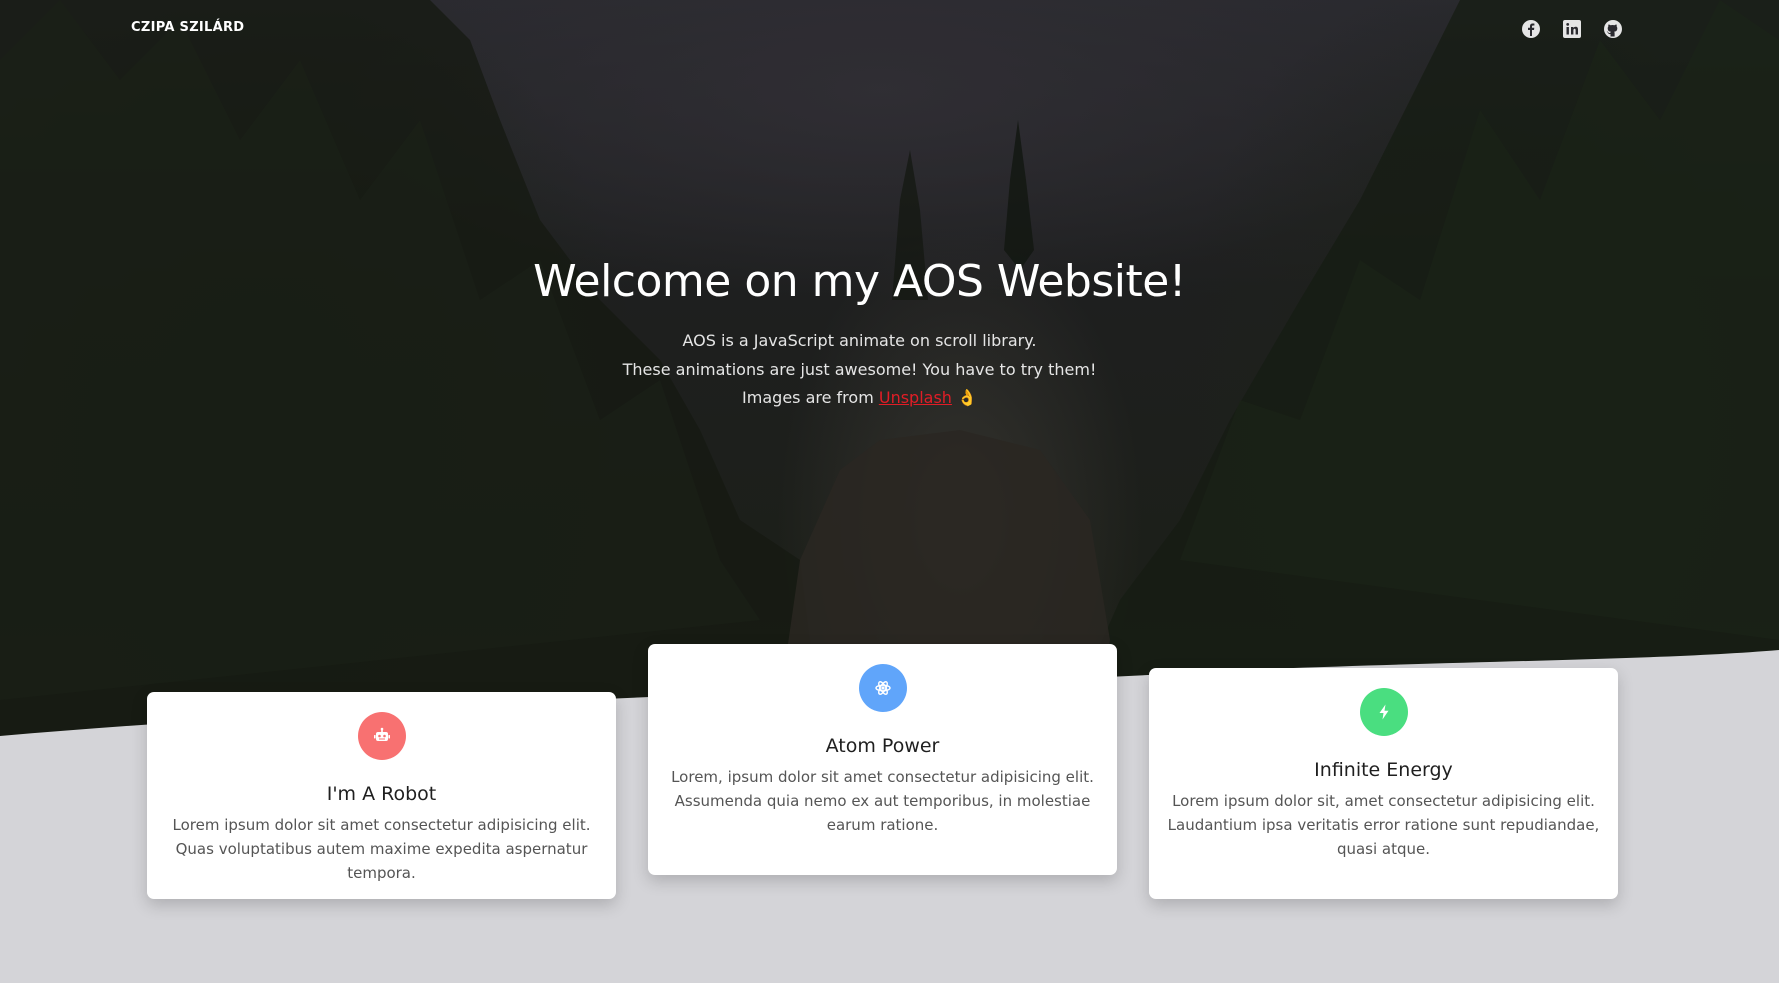 This screenshot has width=1779, height=983. I want to click on unsplash-link: Unsplash, so click(915, 397).